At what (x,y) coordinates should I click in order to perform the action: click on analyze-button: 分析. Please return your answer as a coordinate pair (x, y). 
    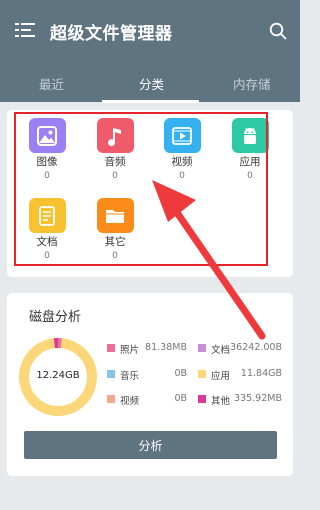
    Looking at the image, I should click on (150, 445).